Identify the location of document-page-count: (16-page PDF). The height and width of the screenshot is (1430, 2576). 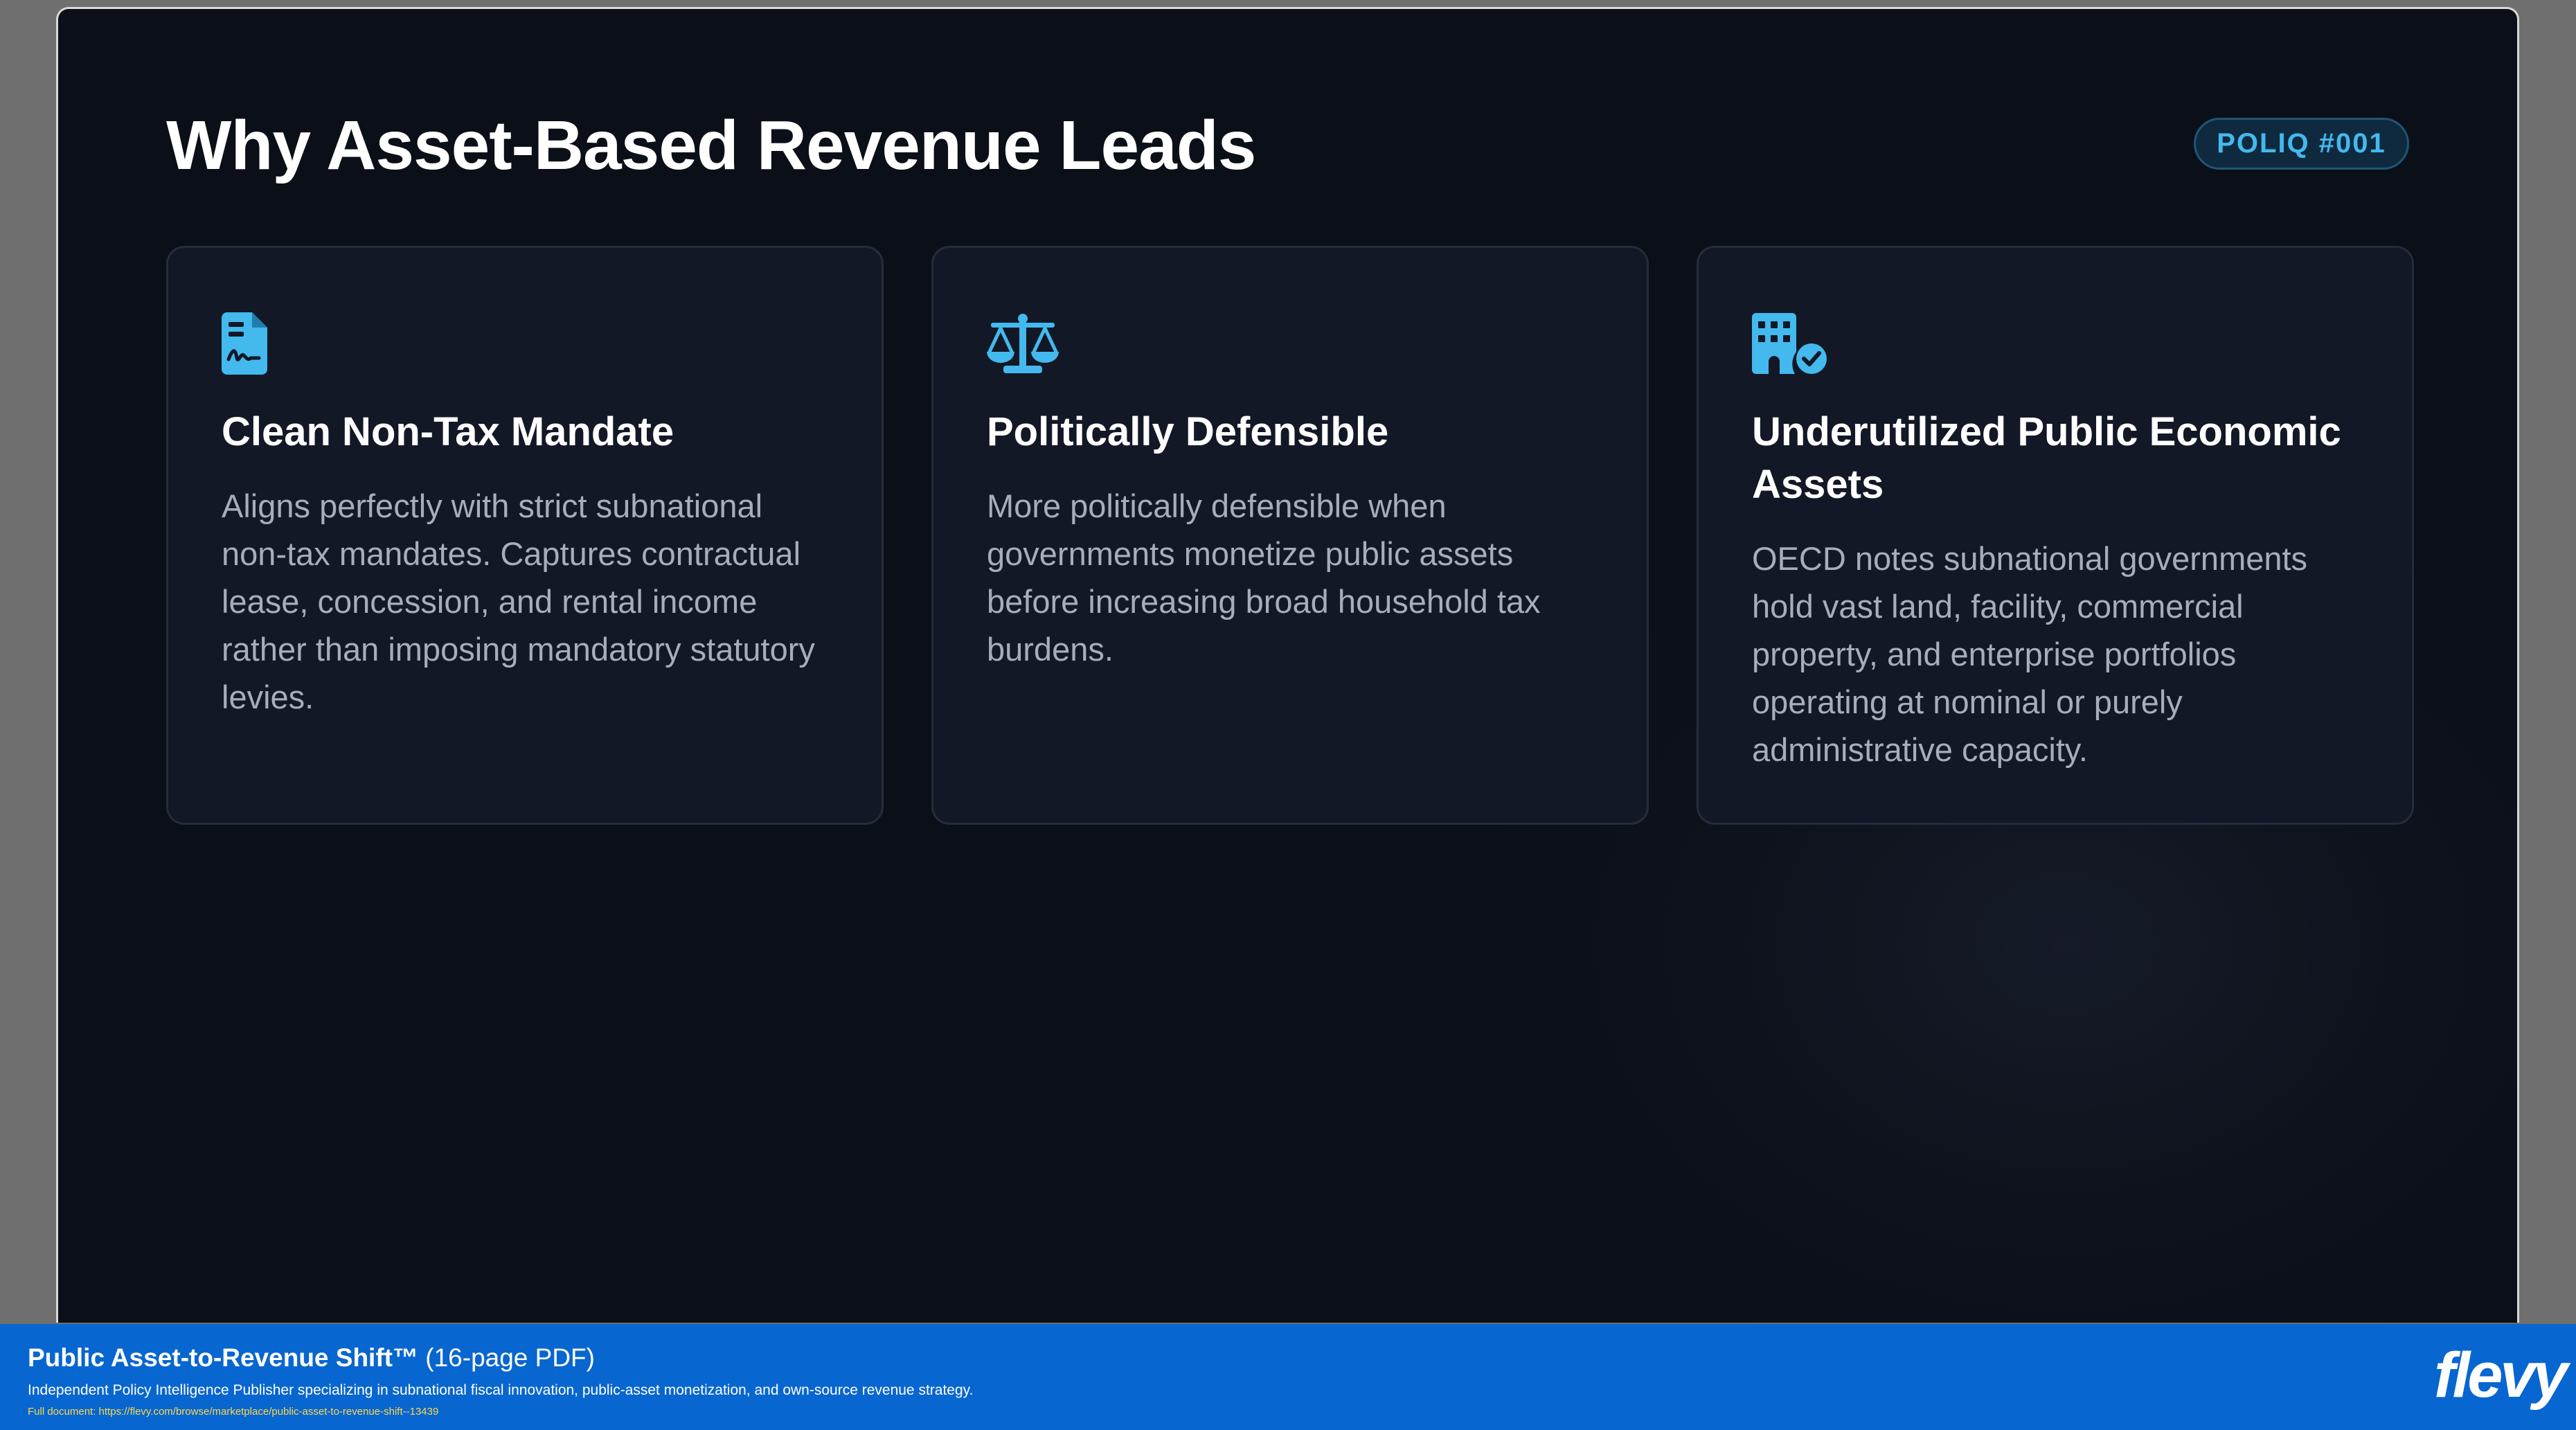
(510, 1357).